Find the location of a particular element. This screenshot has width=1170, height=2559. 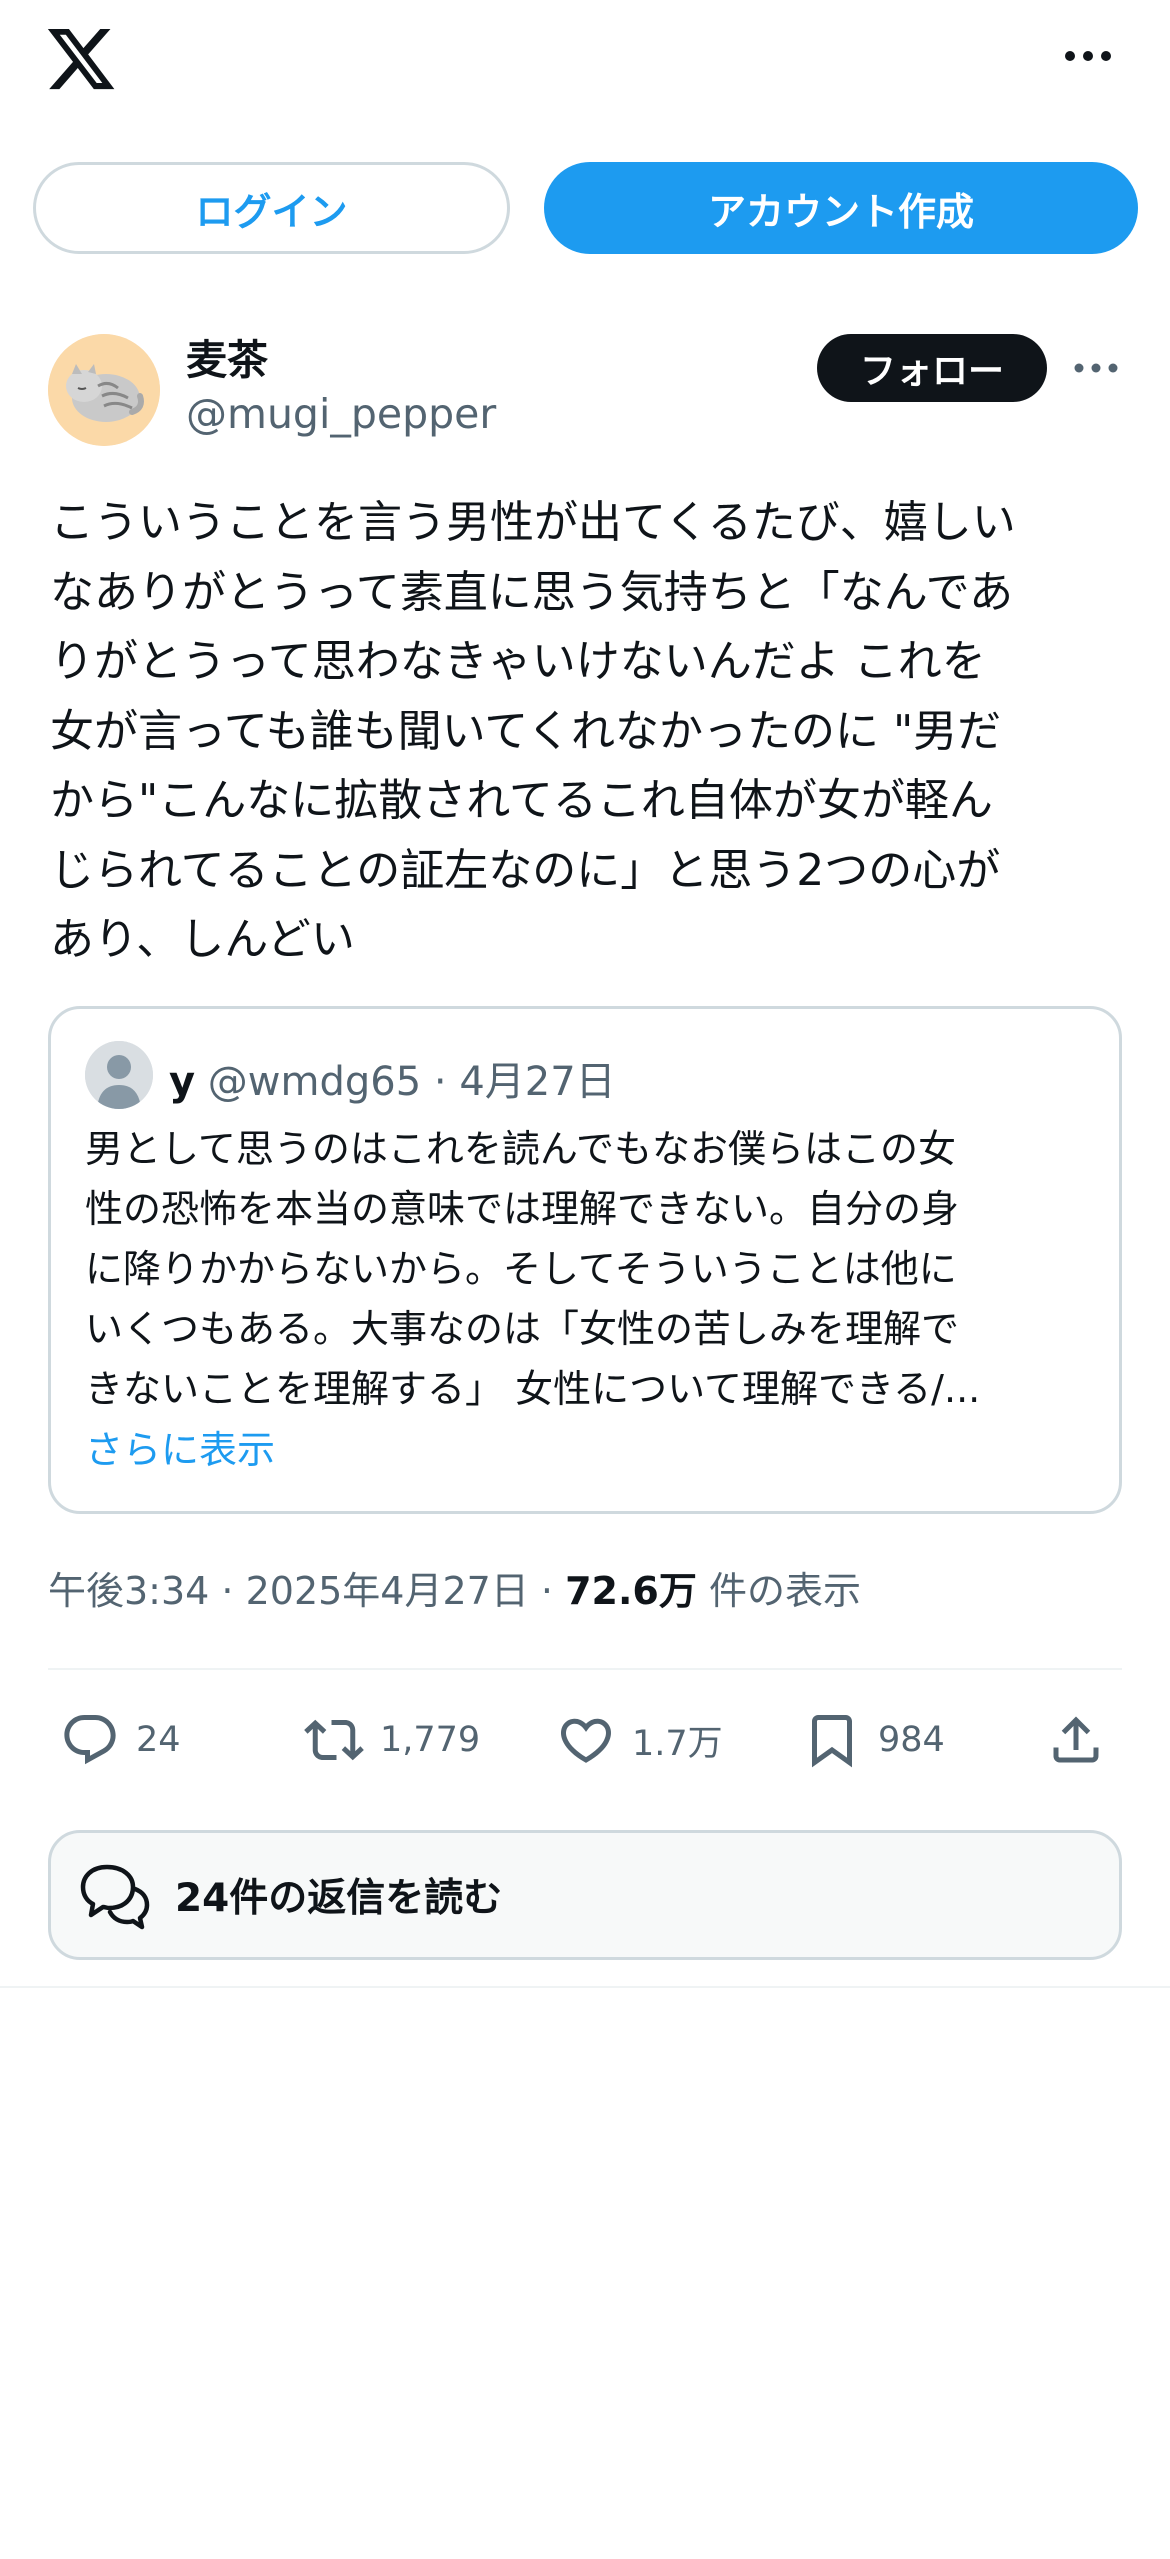

like-count: 1.7万 is located at coordinates (677, 1743).